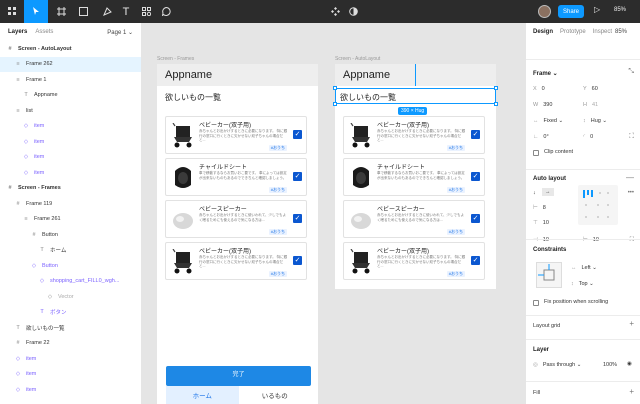  Describe the element at coordinates (584, 268) in the screenshot. I see `horizontal-constraint-select: ↔ Left ⌄` at that location.